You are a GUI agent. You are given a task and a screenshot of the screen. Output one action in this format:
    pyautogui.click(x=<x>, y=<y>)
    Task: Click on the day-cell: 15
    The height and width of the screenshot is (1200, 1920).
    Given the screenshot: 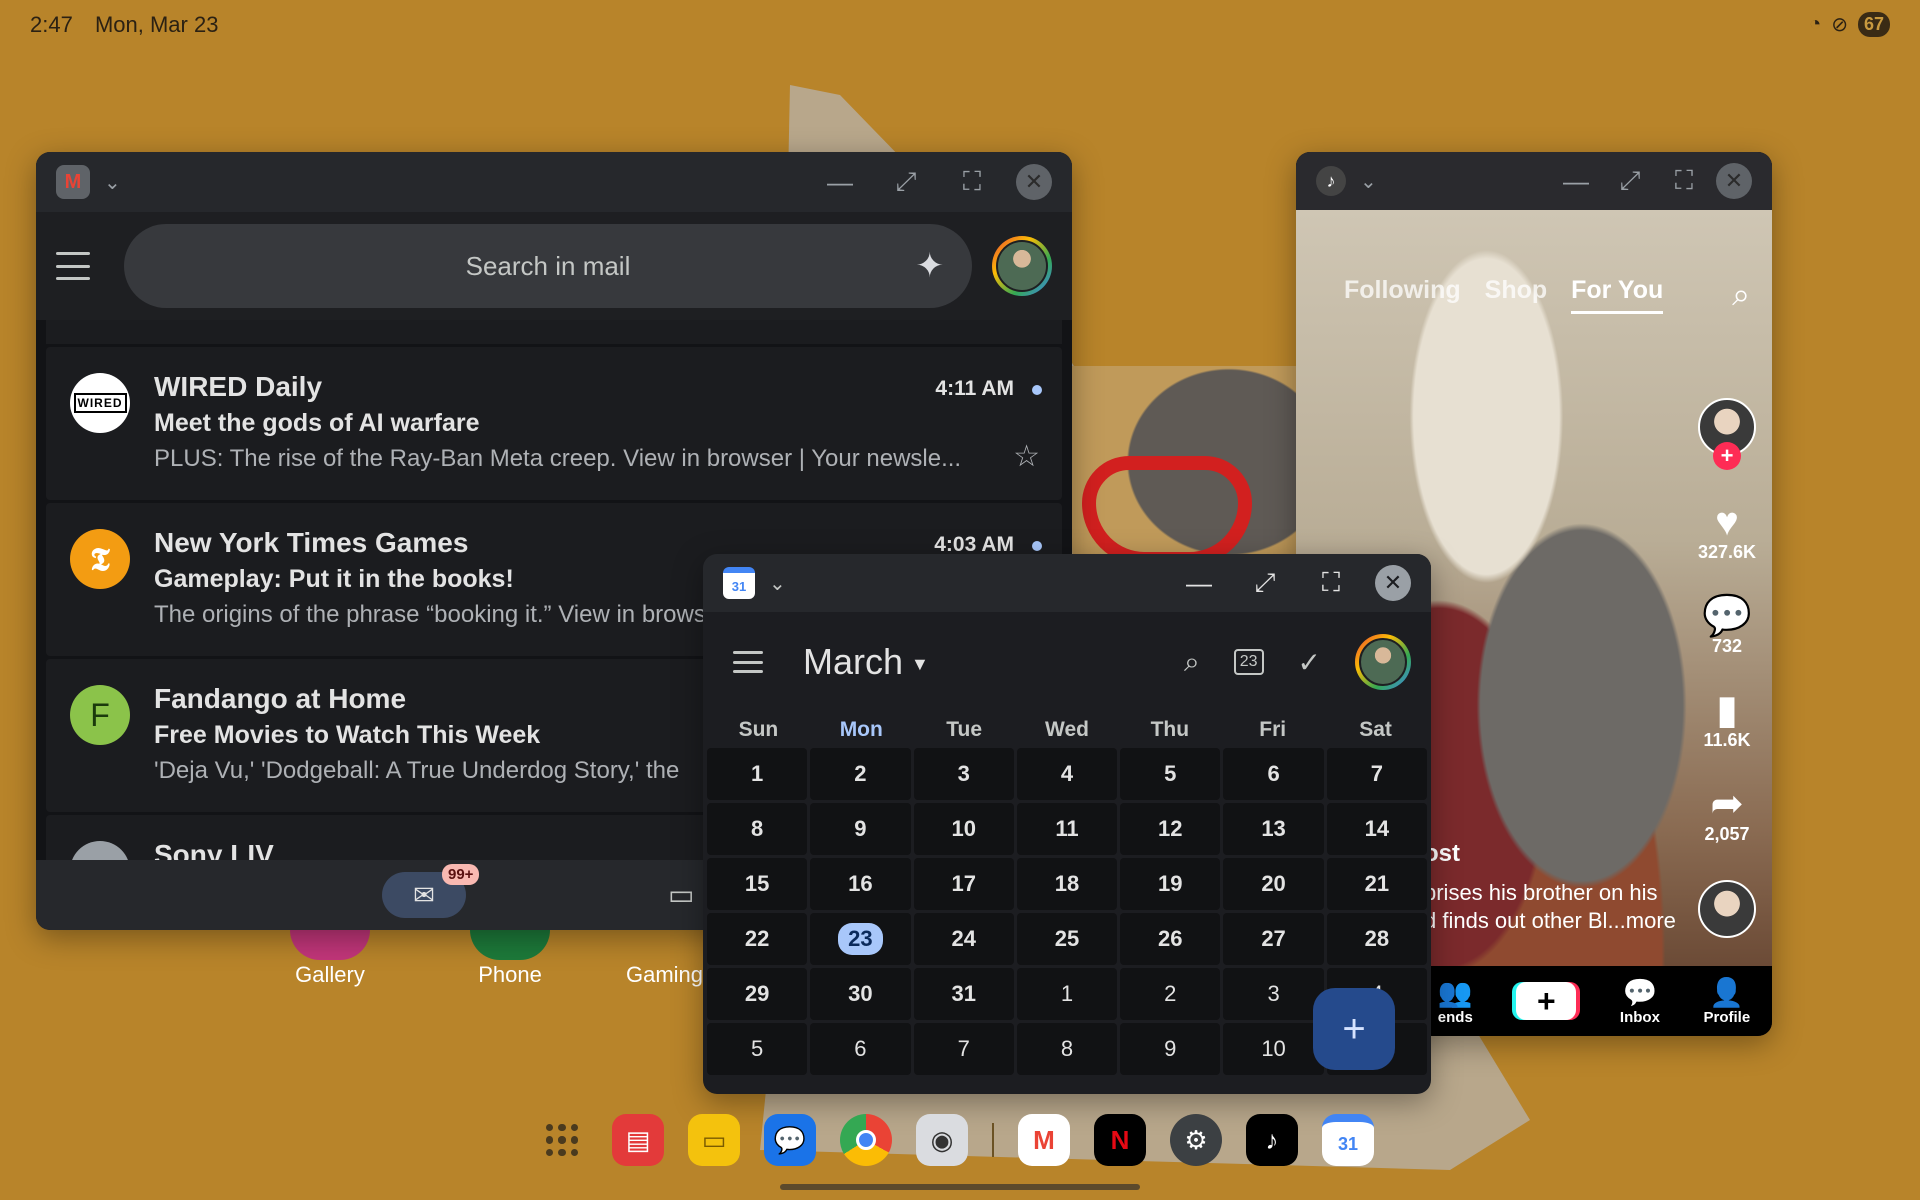 What is the action you would take?
    pyautogui.click(x=757, y=884)
    